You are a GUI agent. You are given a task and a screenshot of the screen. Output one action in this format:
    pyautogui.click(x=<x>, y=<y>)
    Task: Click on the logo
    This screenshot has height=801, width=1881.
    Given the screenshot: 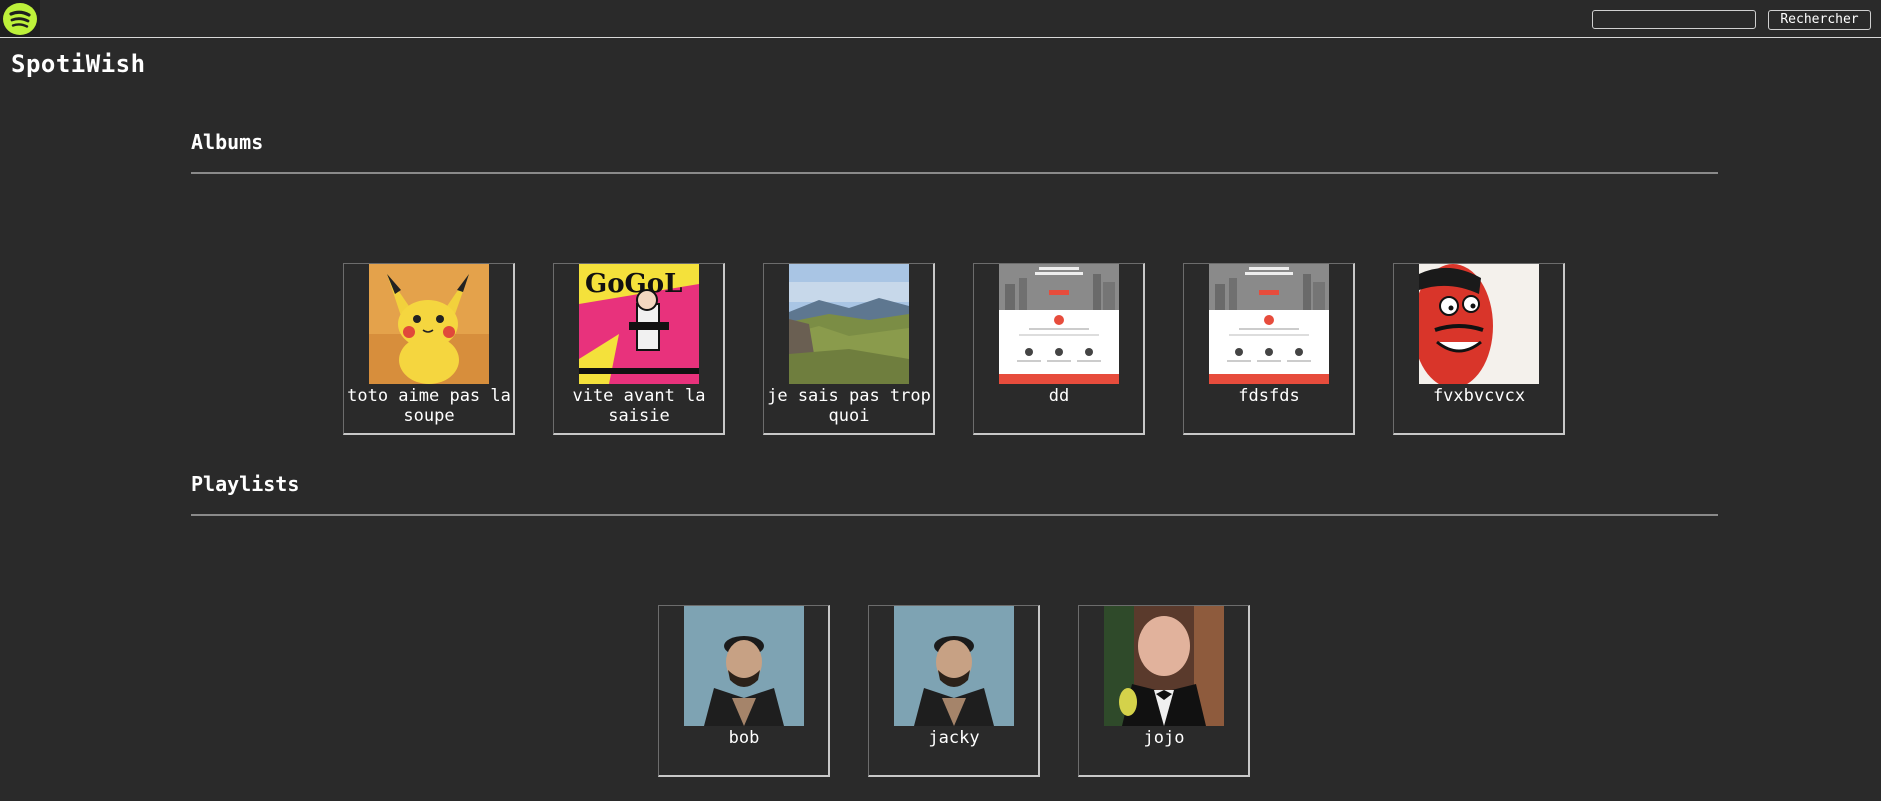 What is the action you would take?
    pyautogui.click(x=20, y=18)
    